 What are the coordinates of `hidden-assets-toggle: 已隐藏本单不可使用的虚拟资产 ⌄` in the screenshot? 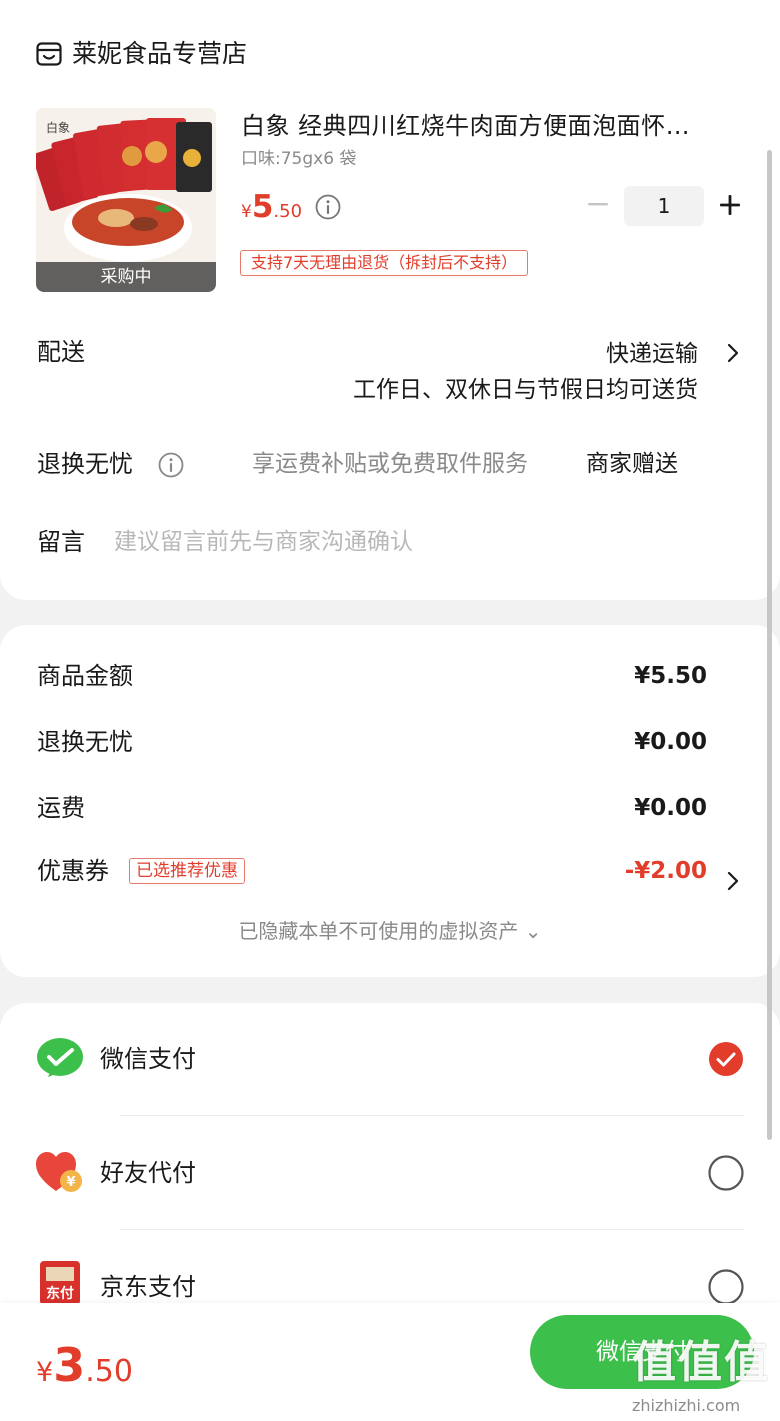 It's located at (390, 931).